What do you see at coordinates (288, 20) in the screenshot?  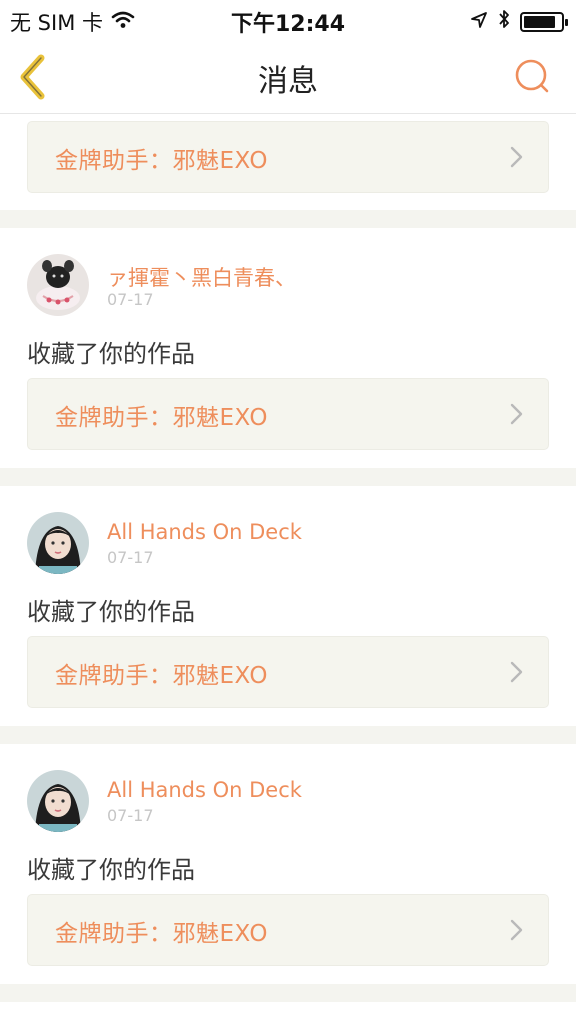 I see `status-bar: 无 SIM 卡 下午12:44` at bounding box center [288, 20].